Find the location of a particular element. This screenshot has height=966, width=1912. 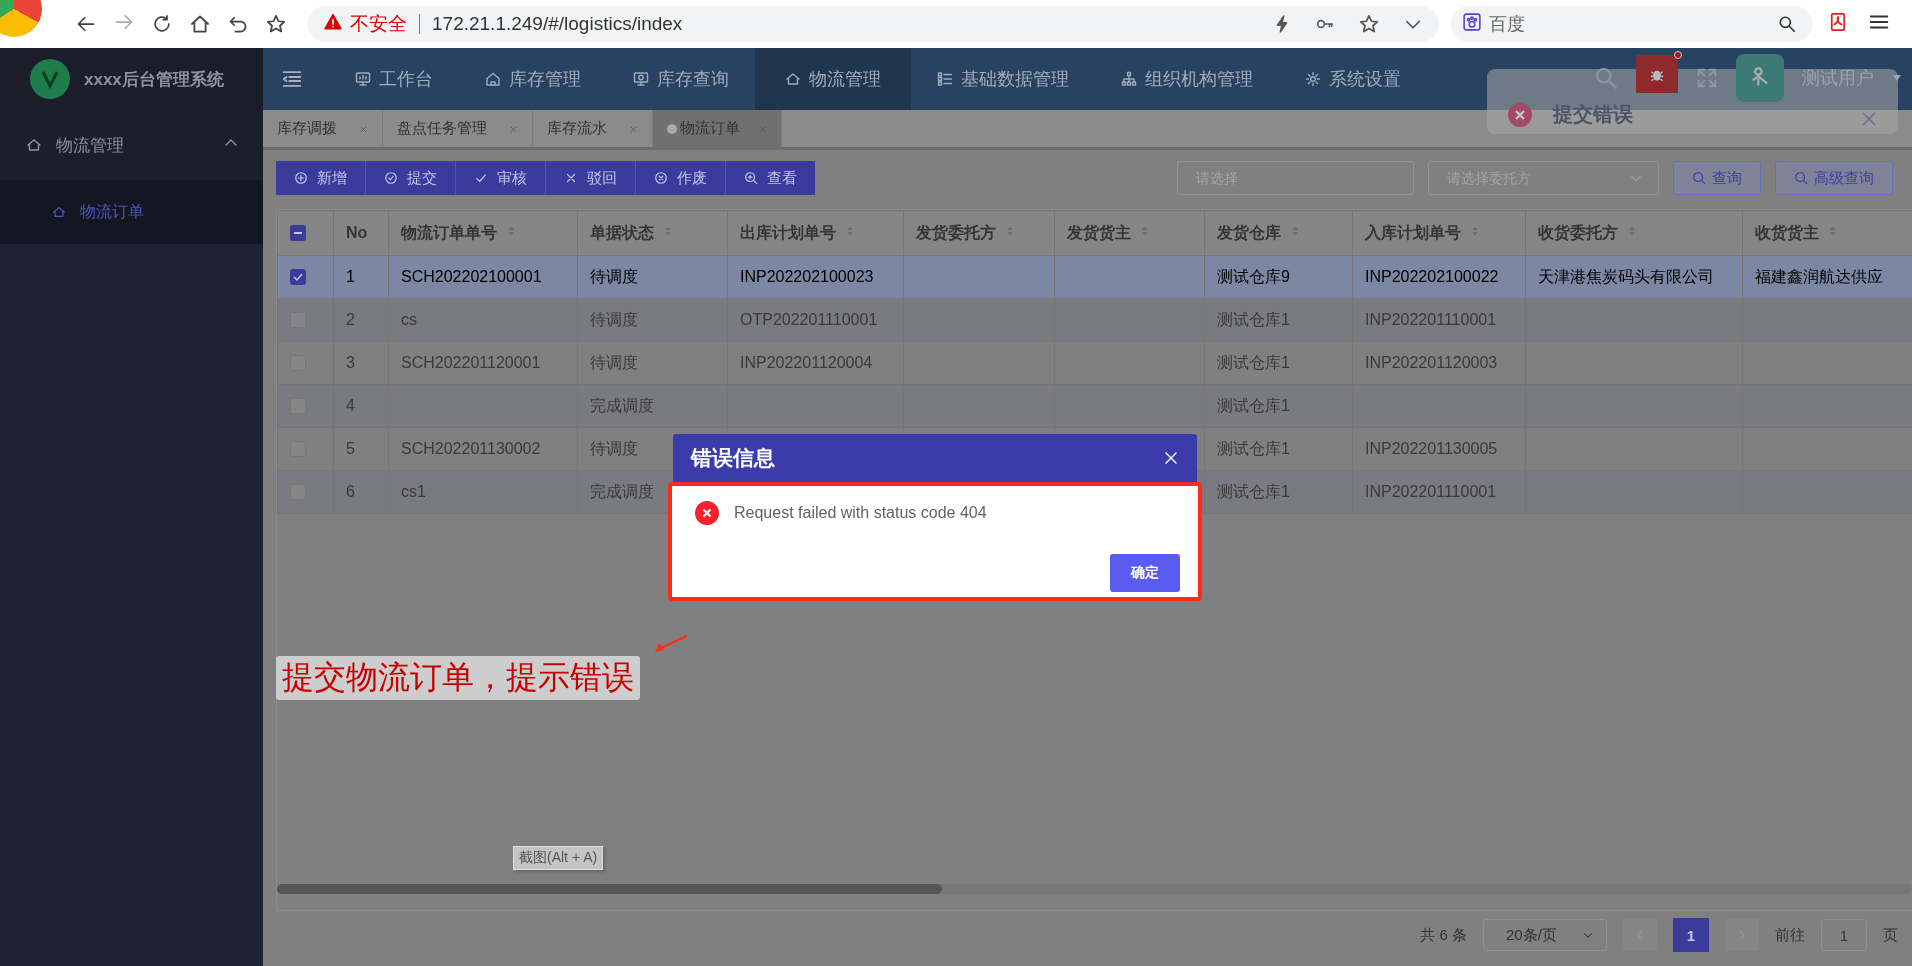

column-header: No is located at coordinates (357, 233).